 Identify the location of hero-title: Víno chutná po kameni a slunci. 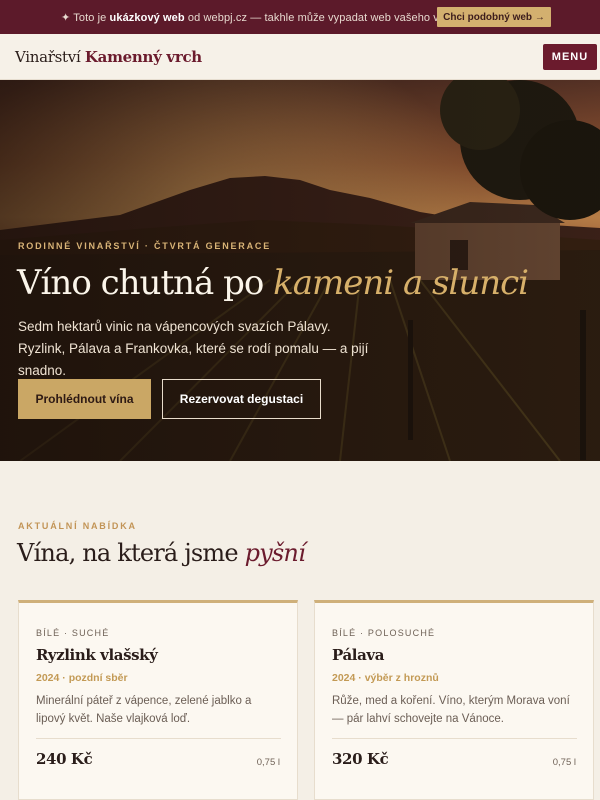
(273, 283).